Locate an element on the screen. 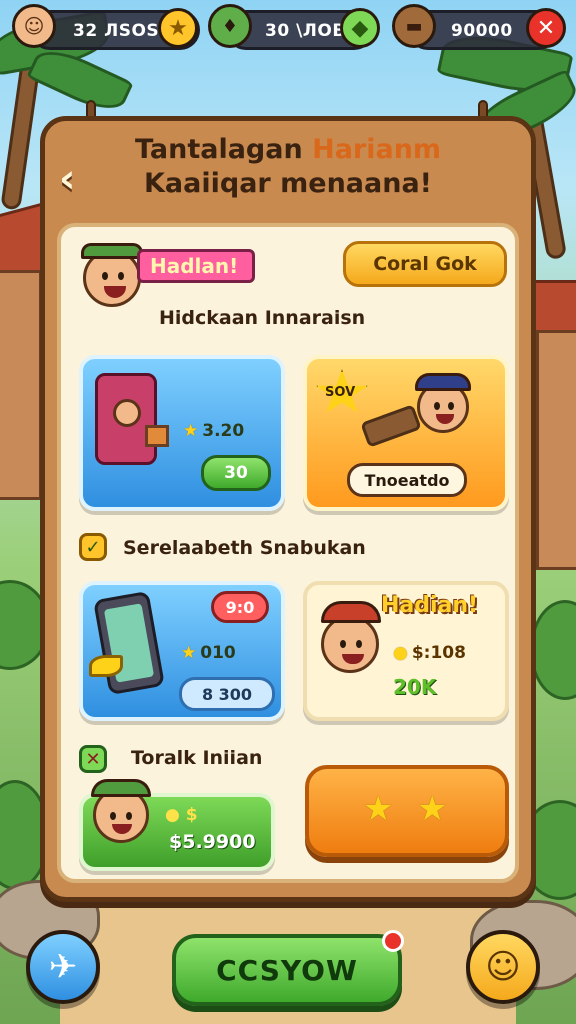 This screenshot has width=576, height=1024. board-title: Tantalagan Harianm Kaaiiqar menaana! is located at coordinates (288, 167).